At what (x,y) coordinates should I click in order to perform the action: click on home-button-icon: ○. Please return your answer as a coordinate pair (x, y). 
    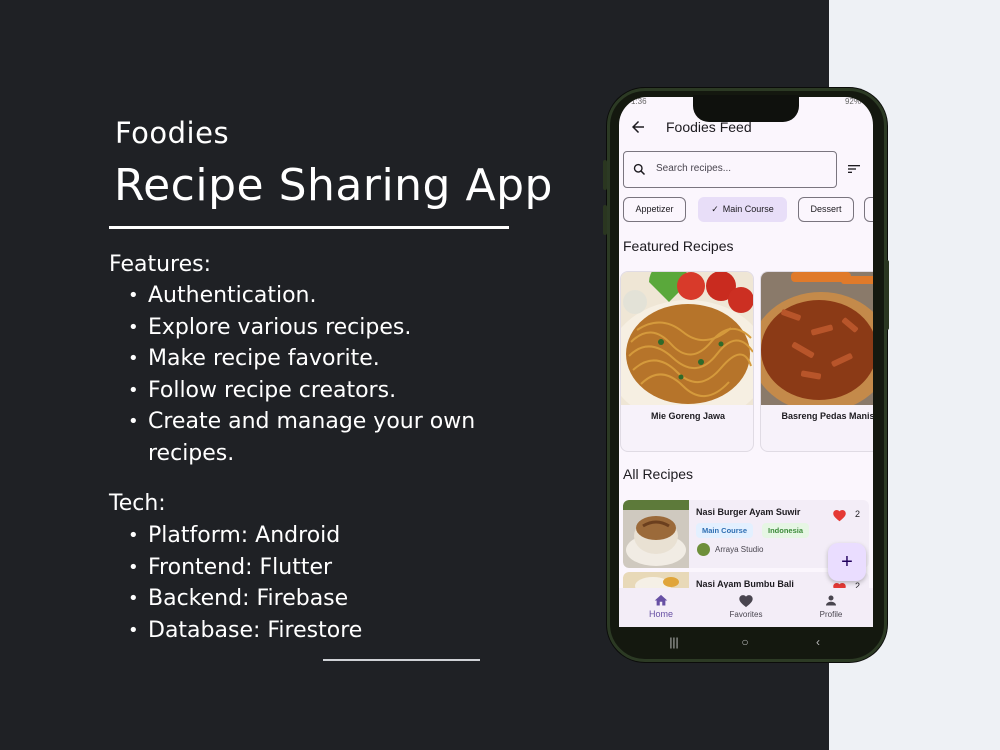
    Looking at the image, I should click on (745, 642).